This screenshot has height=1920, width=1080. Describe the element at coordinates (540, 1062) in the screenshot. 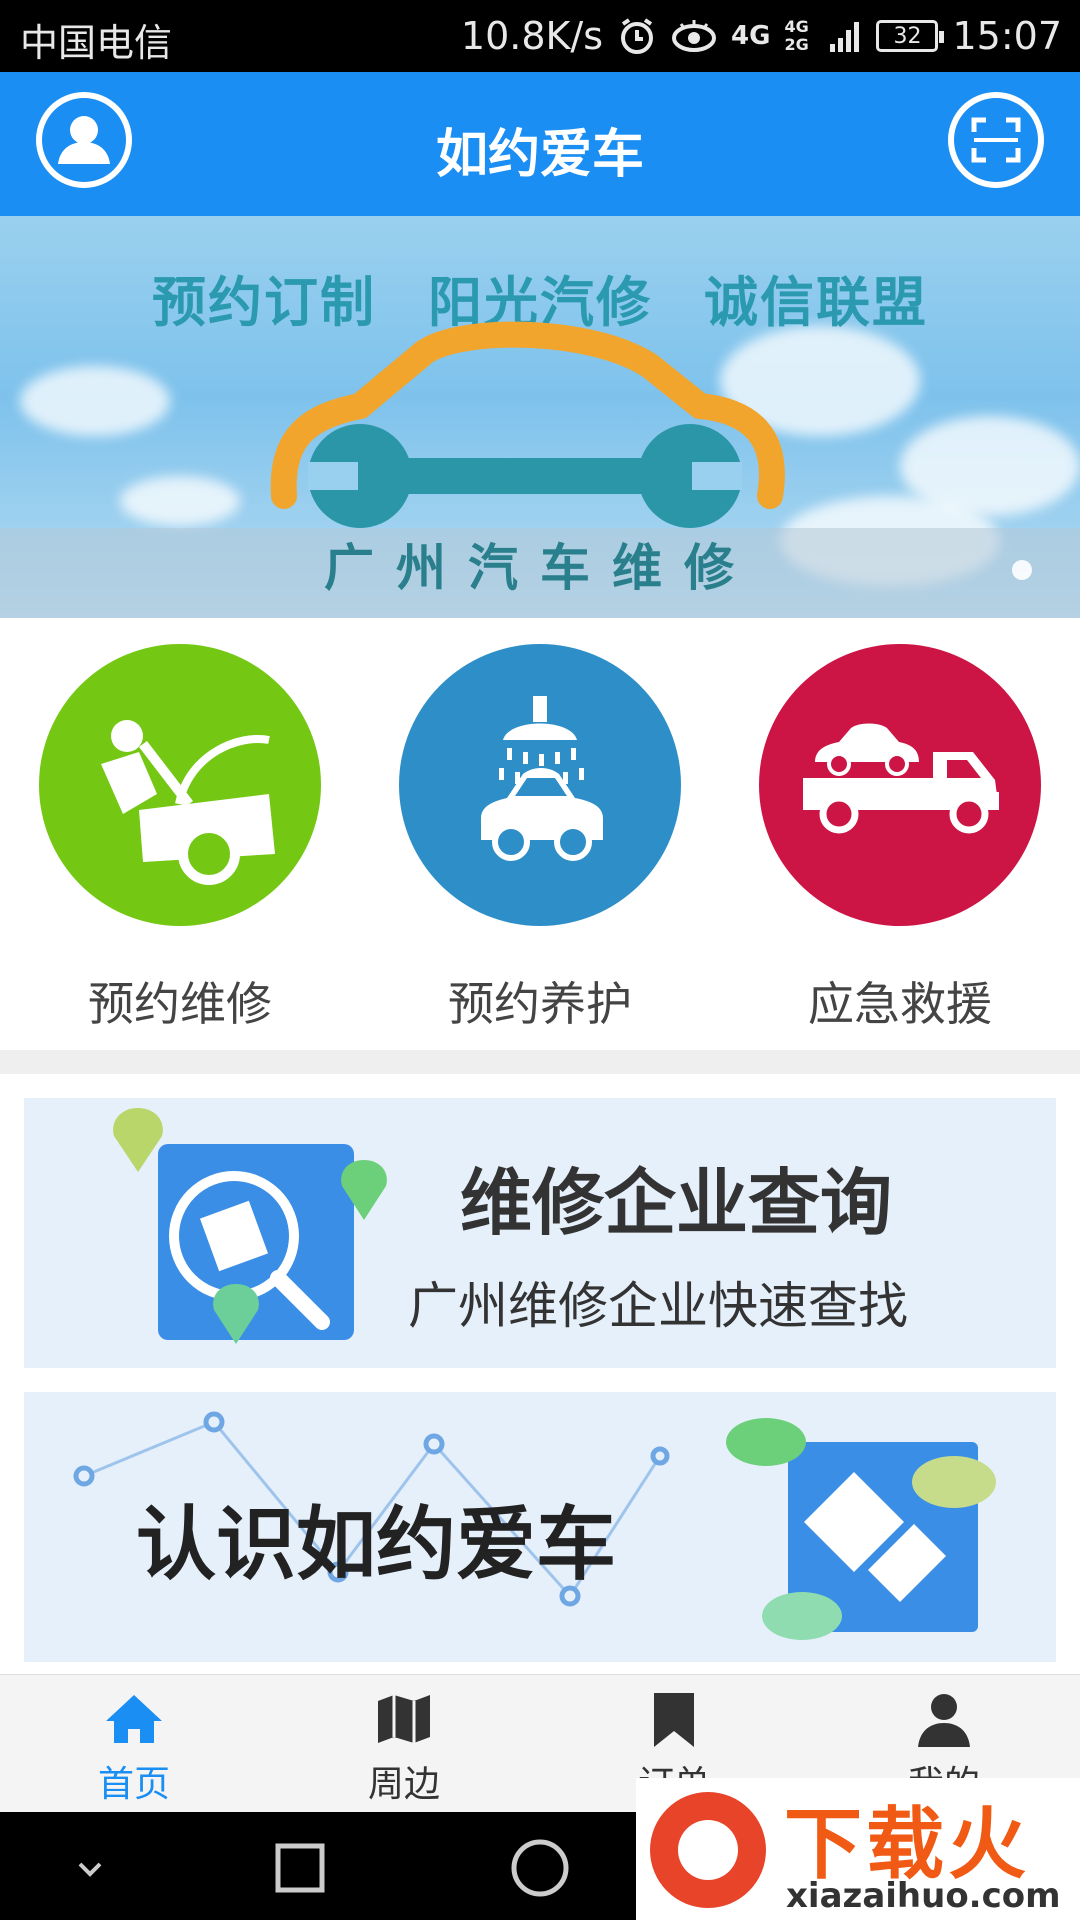

I see `section-divider` at that location.